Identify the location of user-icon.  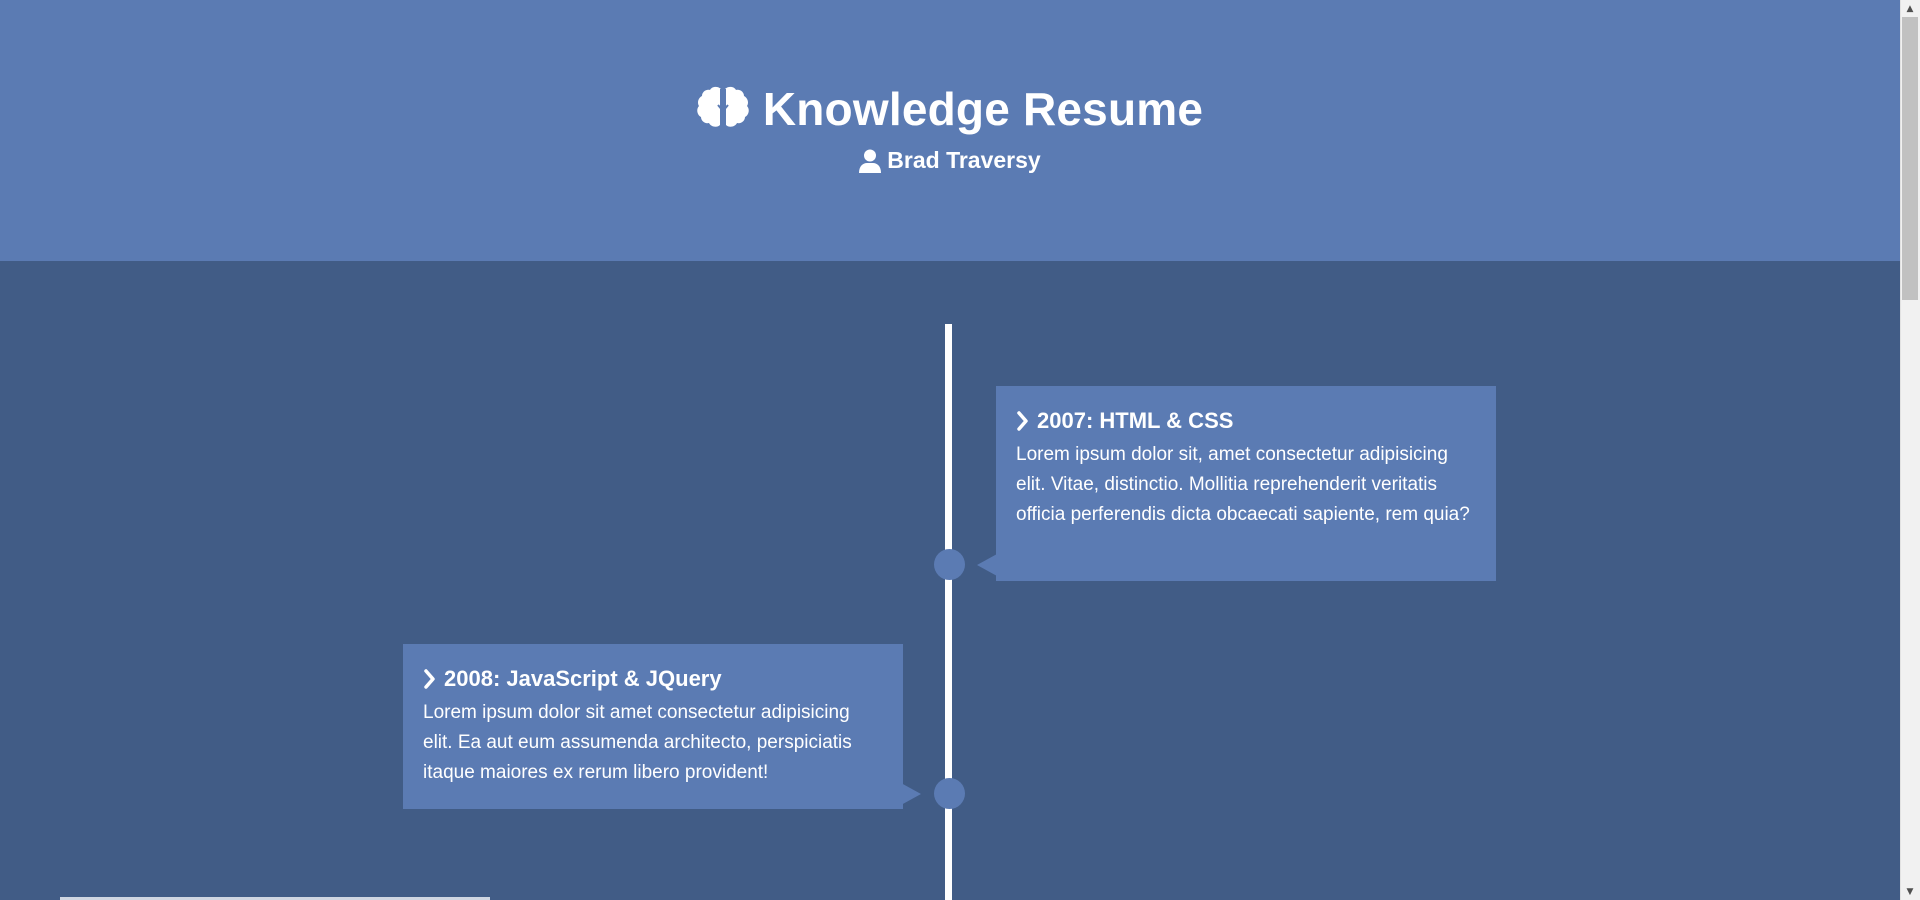
(870, 161).